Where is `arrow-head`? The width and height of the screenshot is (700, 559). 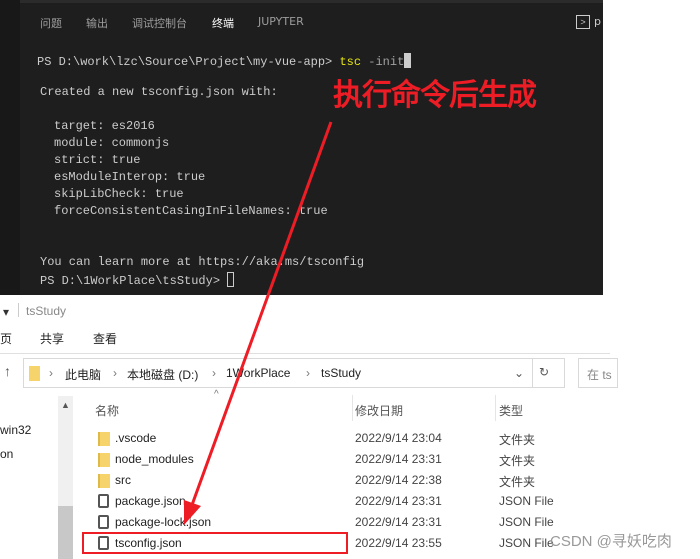
arrow-head is located at coordinates (192, 512).